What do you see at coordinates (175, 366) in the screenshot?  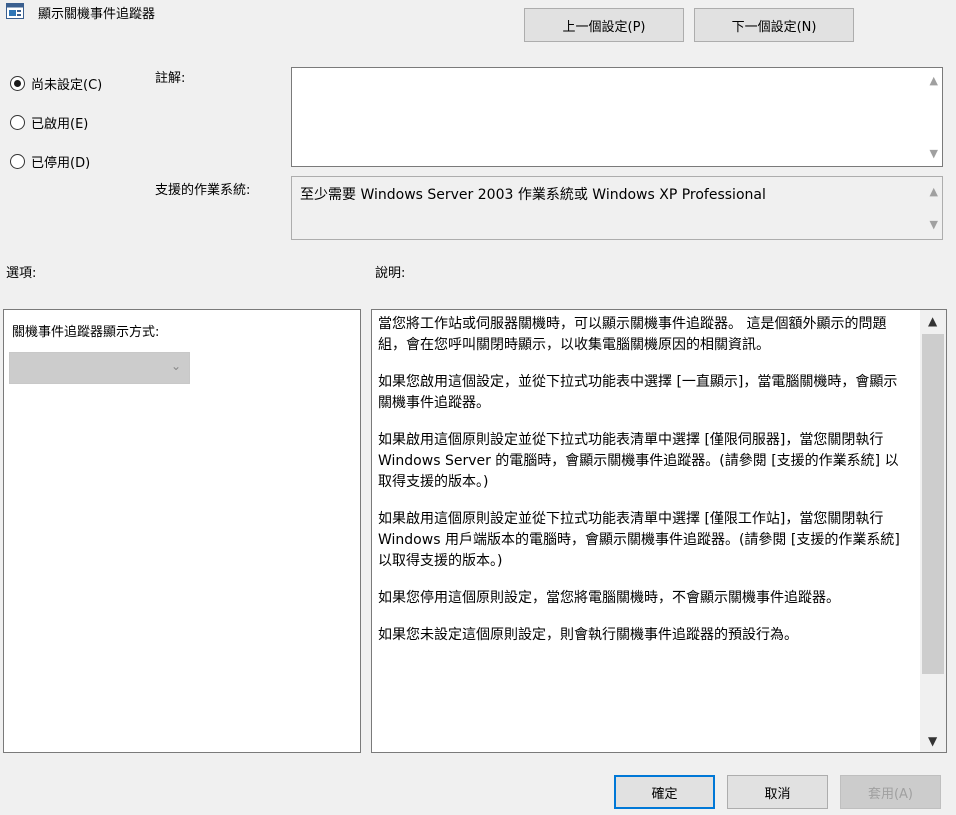 I see `chevron-down-icon: ⌄` at bounding box center [175, 366].